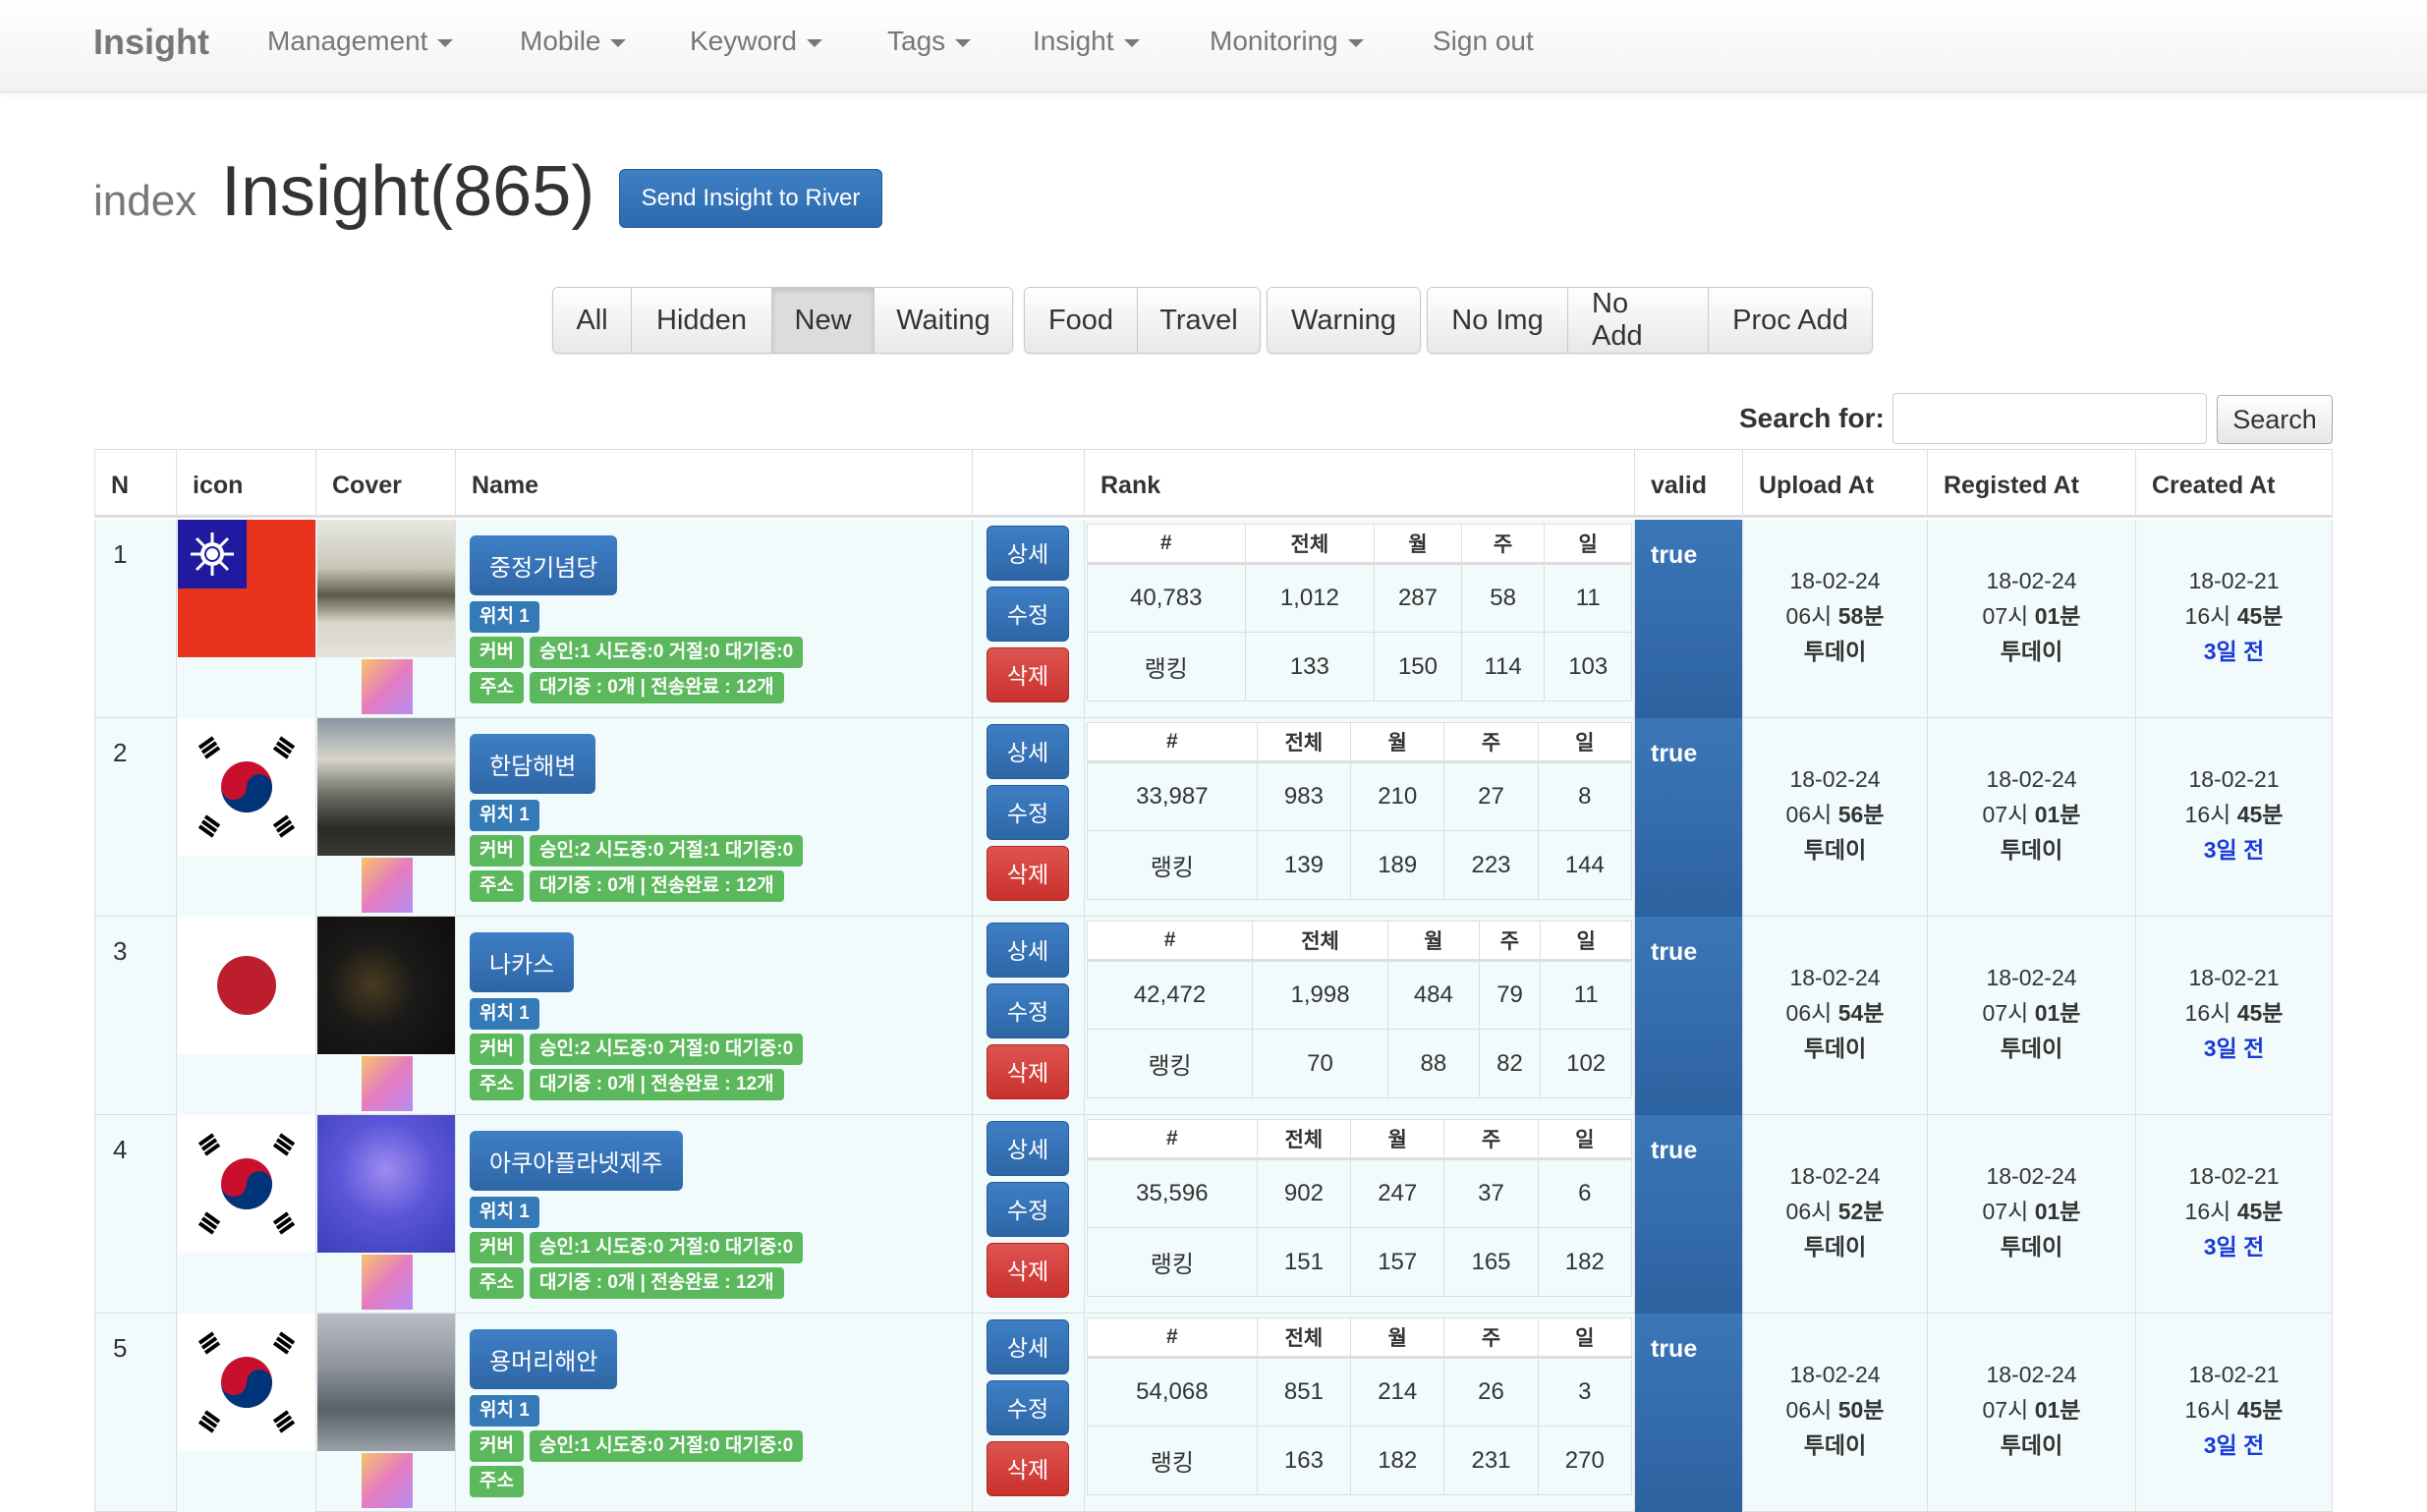  Describe the element at coordinates (750, 198) in the screenshot. I see `send-to-river-button: Send Insight to River` at that location.